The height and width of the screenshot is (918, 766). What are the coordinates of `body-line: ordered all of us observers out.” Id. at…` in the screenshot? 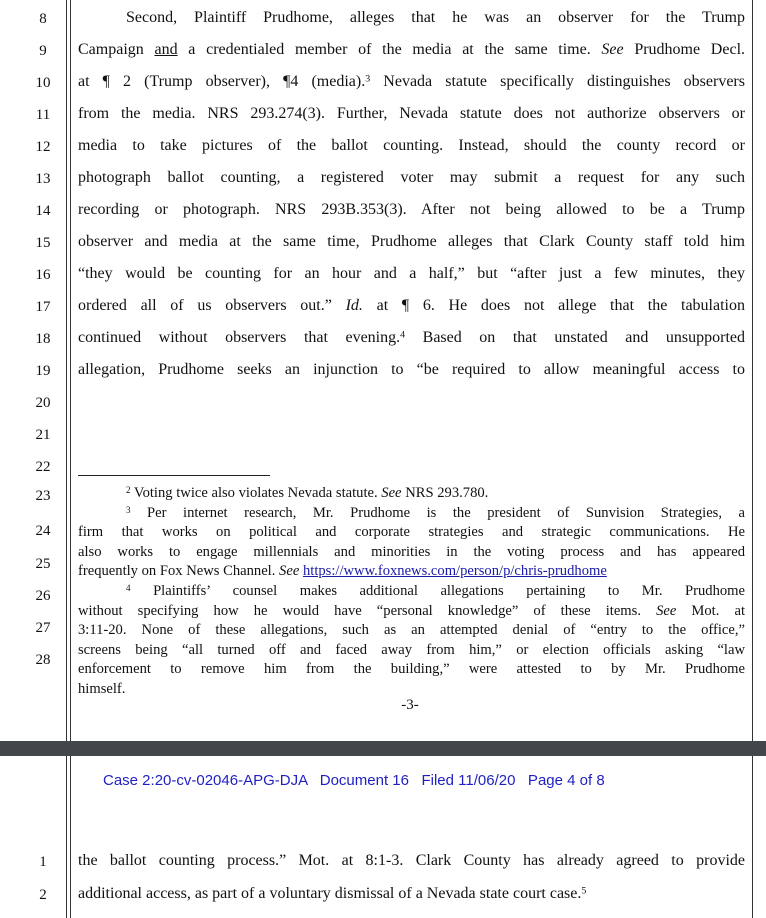 It's located at (411, 306).